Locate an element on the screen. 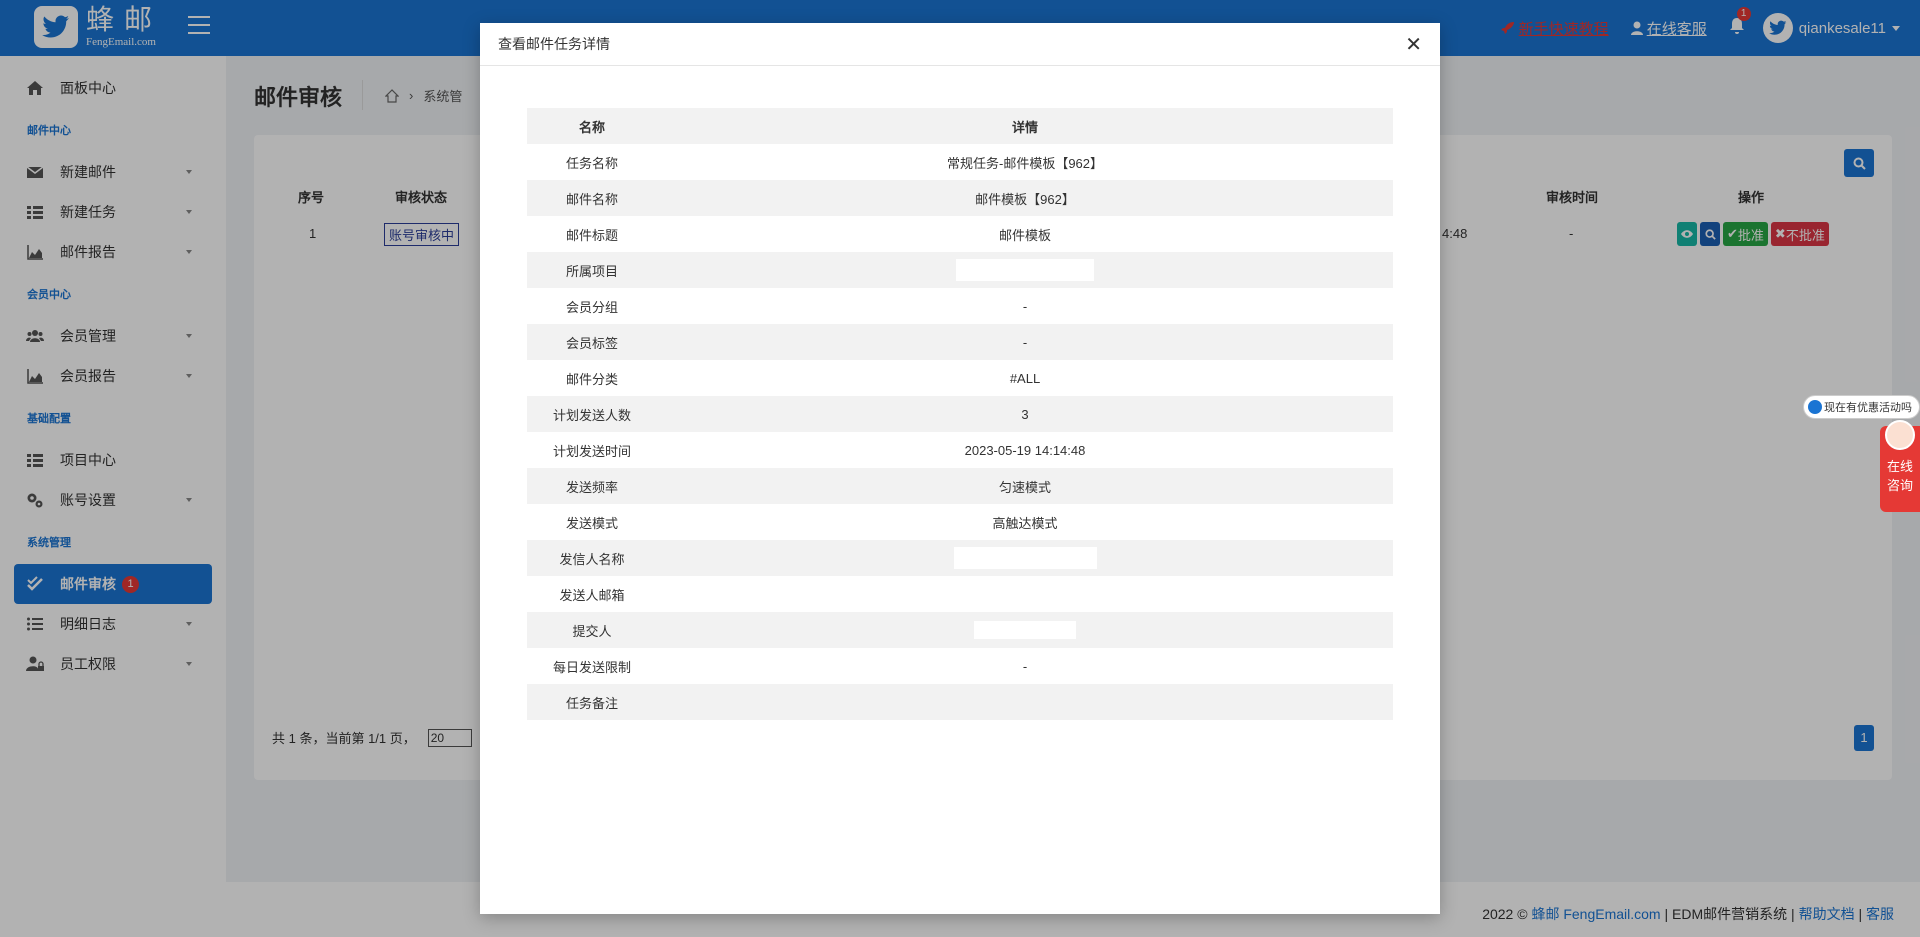 The image size is (1920, 937). row-value: 常规任务-邮件模板【962】 is located at coordinates (1025, 163).